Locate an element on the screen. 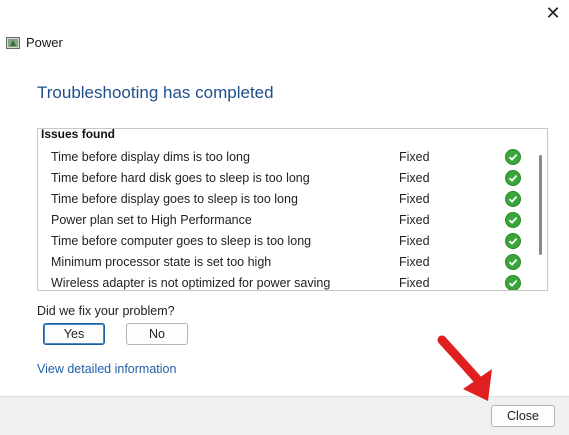 Image resolution: width=569 pixels, height=435 pixels. view-details-link: View detailed information is located at coordinates (106, 369).